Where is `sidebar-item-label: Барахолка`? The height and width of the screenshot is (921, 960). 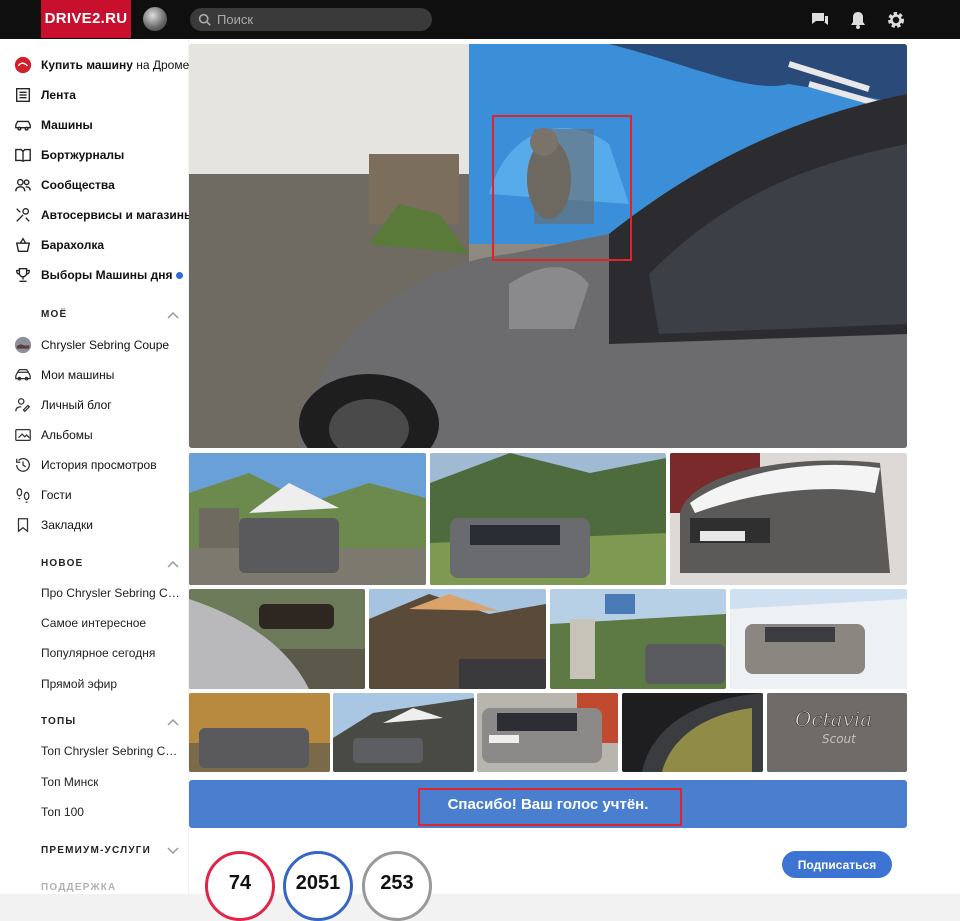
sidebar-item-label: Барахолка is located at coordinates (73, 245).